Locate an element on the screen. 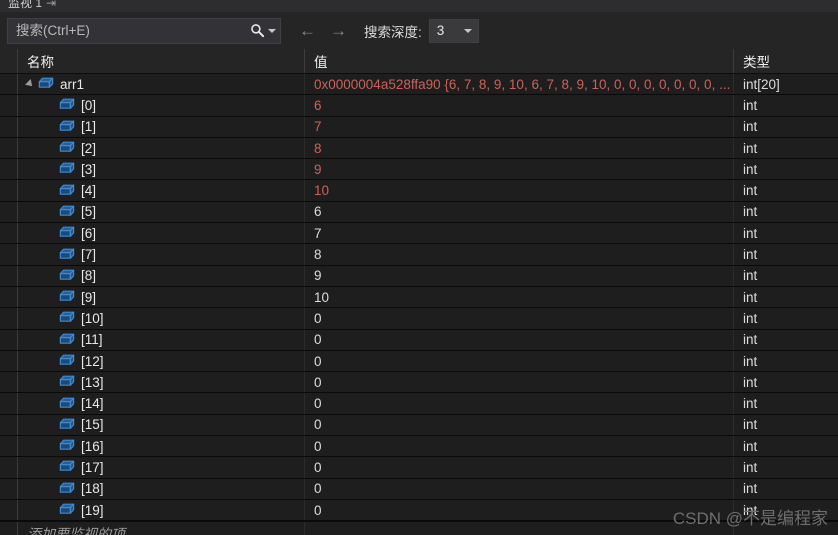 This screenshot has height=535, width=838. table-row: [1] 7 int is located at coordinates (419, 127).